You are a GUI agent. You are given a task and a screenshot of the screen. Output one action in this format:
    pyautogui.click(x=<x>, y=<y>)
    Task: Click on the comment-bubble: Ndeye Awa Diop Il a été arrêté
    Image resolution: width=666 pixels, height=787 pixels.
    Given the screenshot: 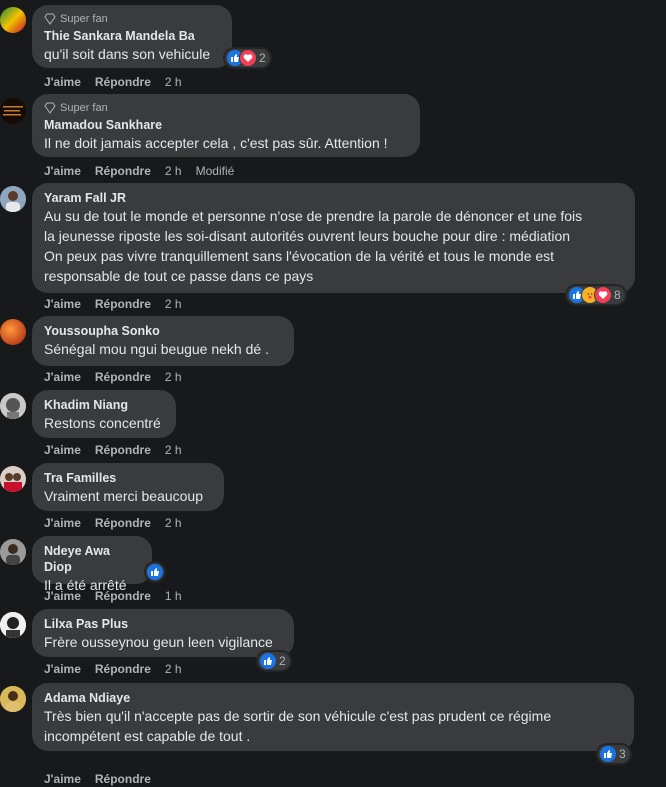 What is the action you would take?
    pyautogui.click(x=92, y=564)
    